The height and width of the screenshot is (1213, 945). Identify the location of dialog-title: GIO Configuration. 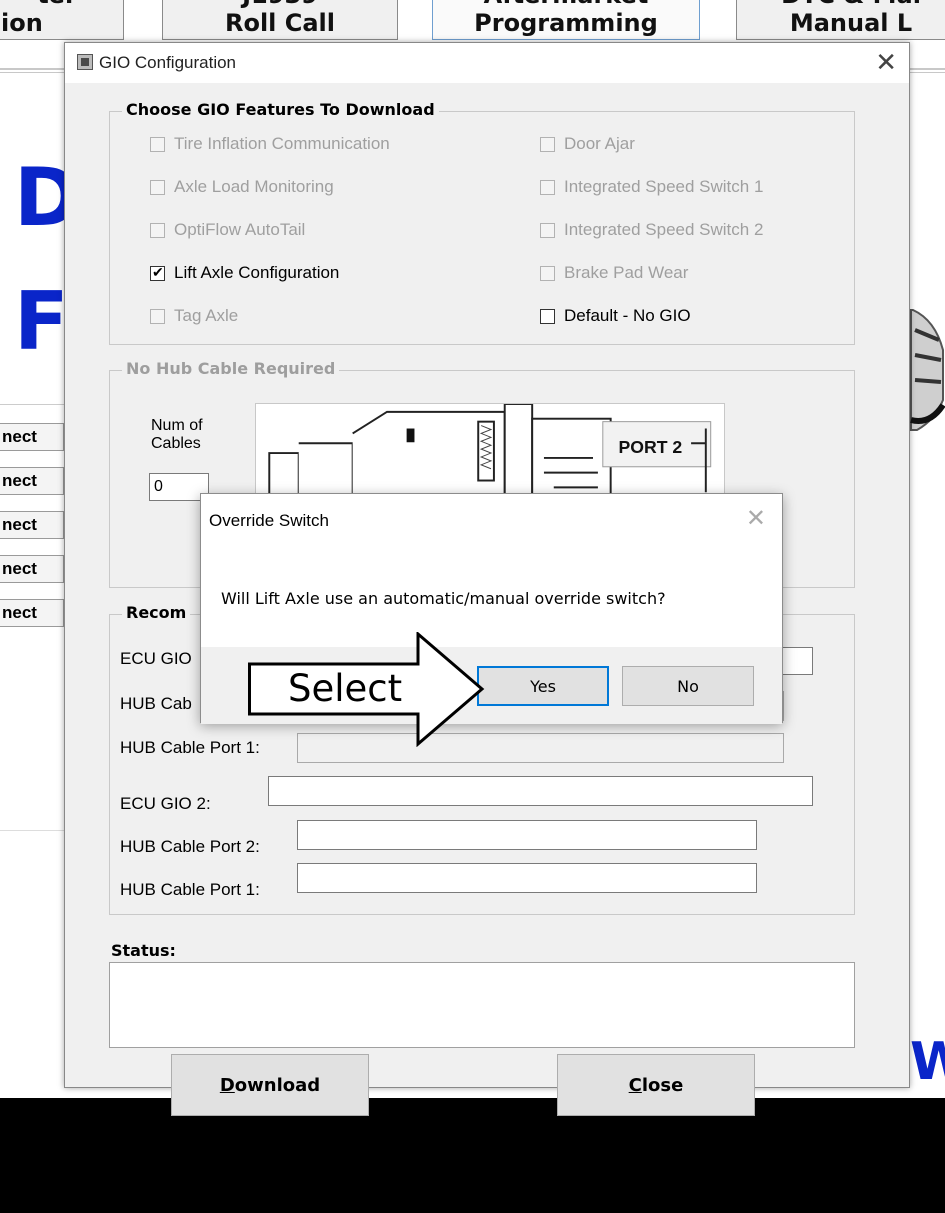
(168, 62).